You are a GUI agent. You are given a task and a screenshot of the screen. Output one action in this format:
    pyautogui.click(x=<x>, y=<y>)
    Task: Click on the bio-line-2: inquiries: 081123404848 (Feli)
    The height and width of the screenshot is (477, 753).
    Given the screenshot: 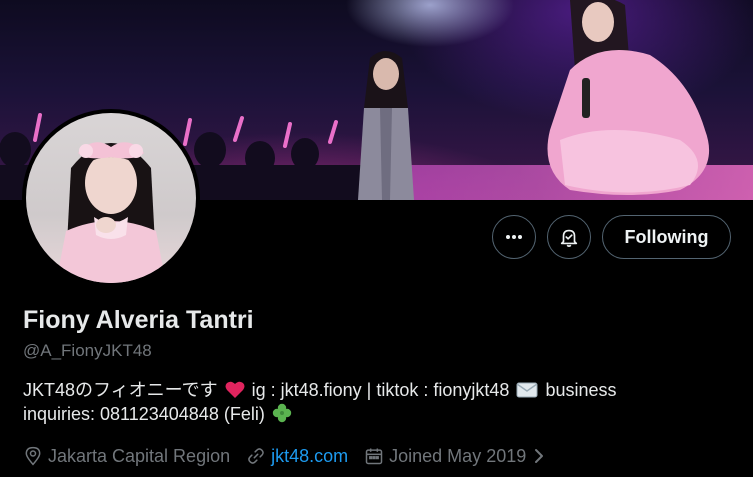 What is the action you would take?
    pyautogui.click(x=373, y=414)
    